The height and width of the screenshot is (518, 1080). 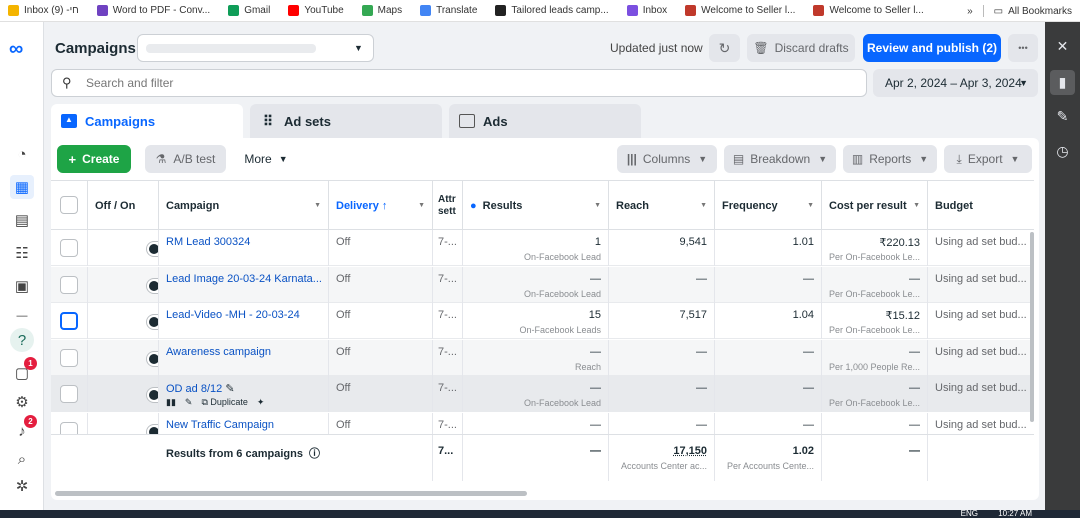 I want to click on campaign-name-link: RM Lead 300324, so click(x=208, y=242).